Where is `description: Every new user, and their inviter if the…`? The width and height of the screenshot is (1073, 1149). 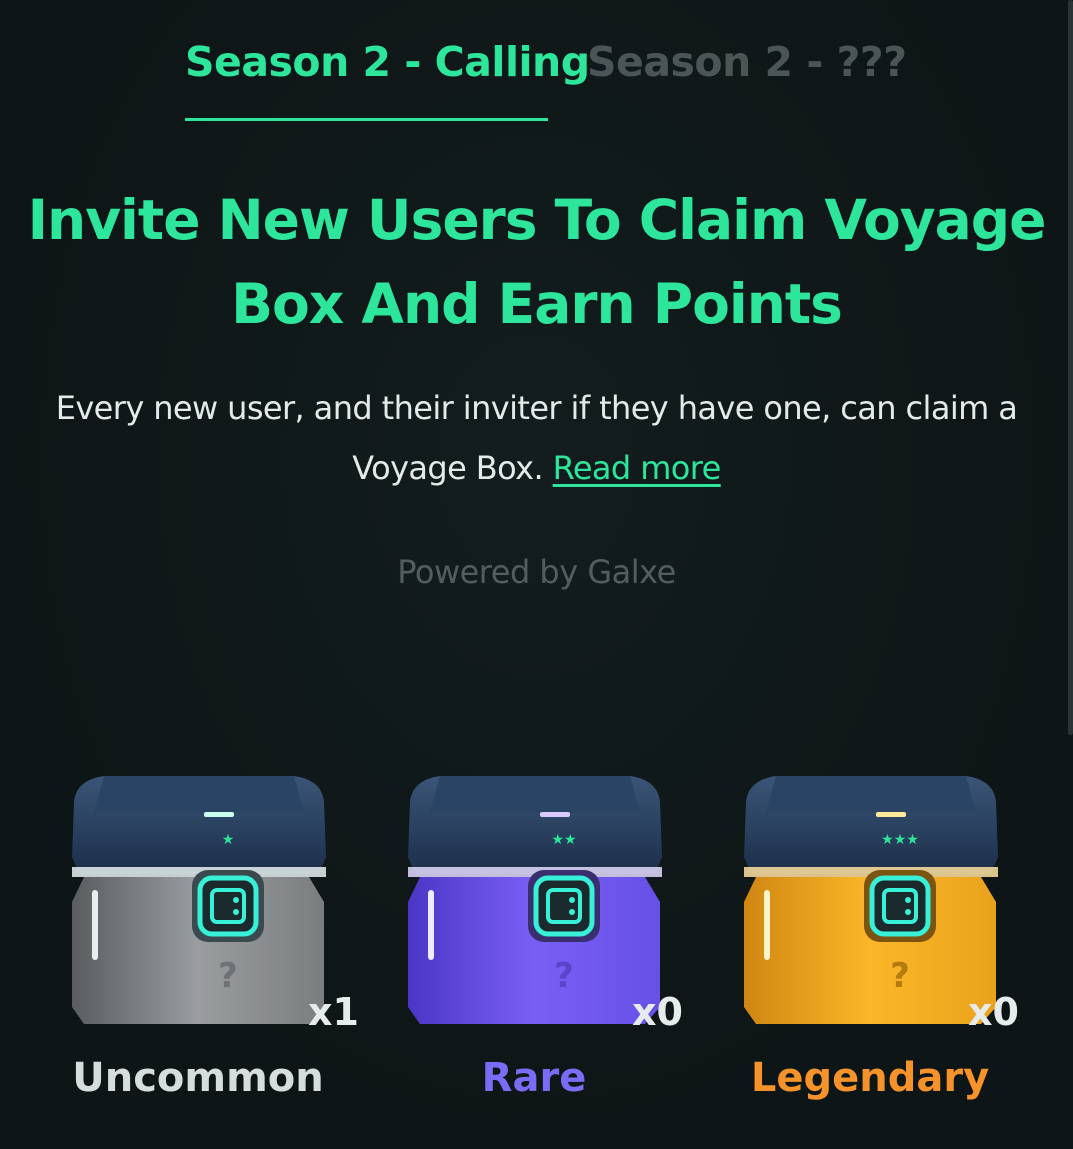 description: Every new user, and their inviter if the… is located at coordinates (536, 438).